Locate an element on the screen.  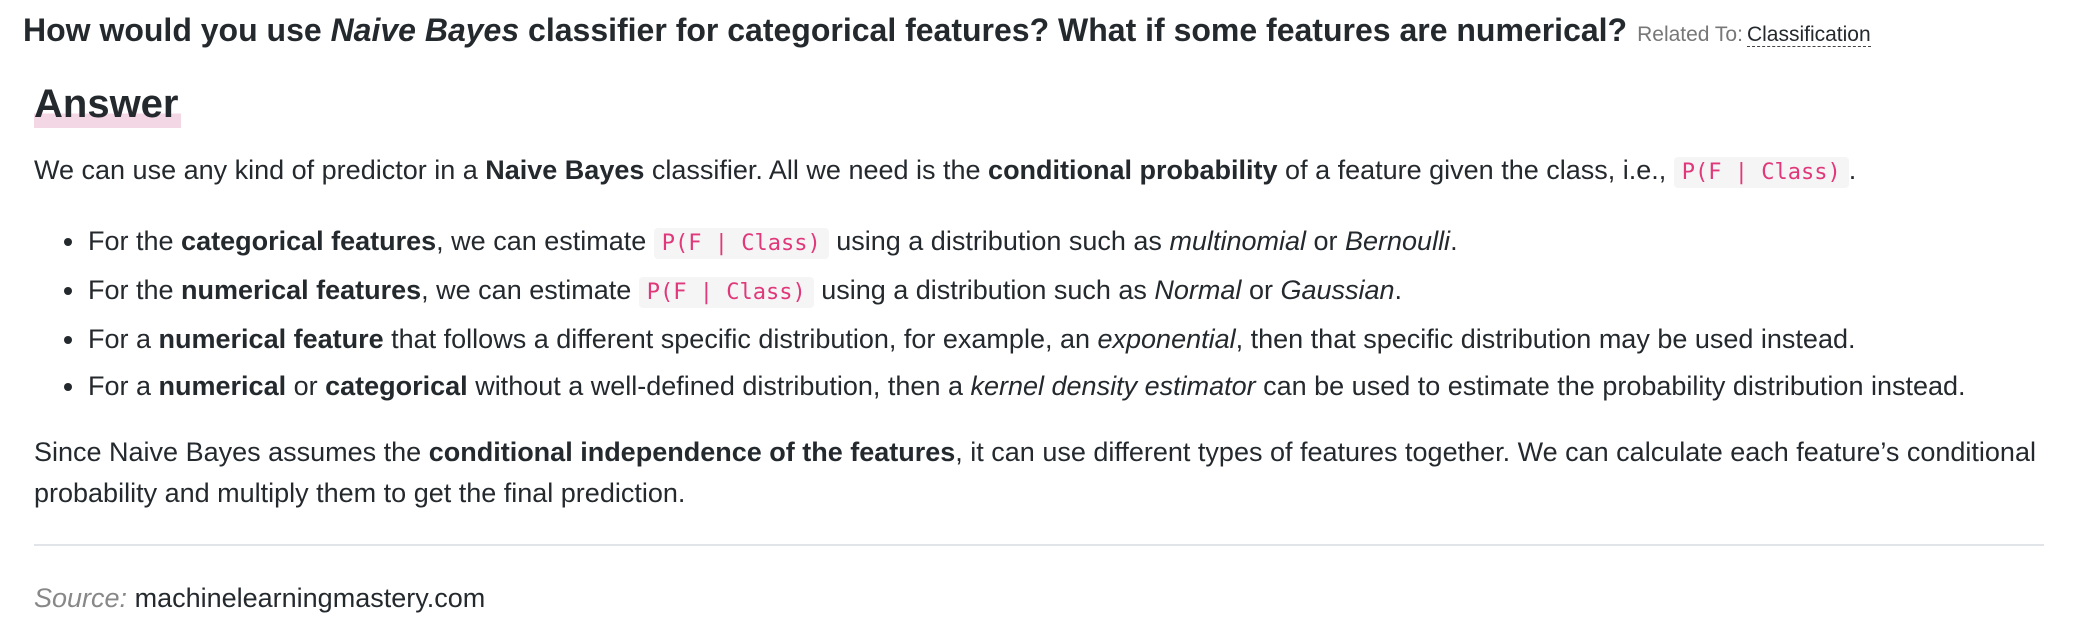
source-label: Source: is located at coordinates (81, 598).